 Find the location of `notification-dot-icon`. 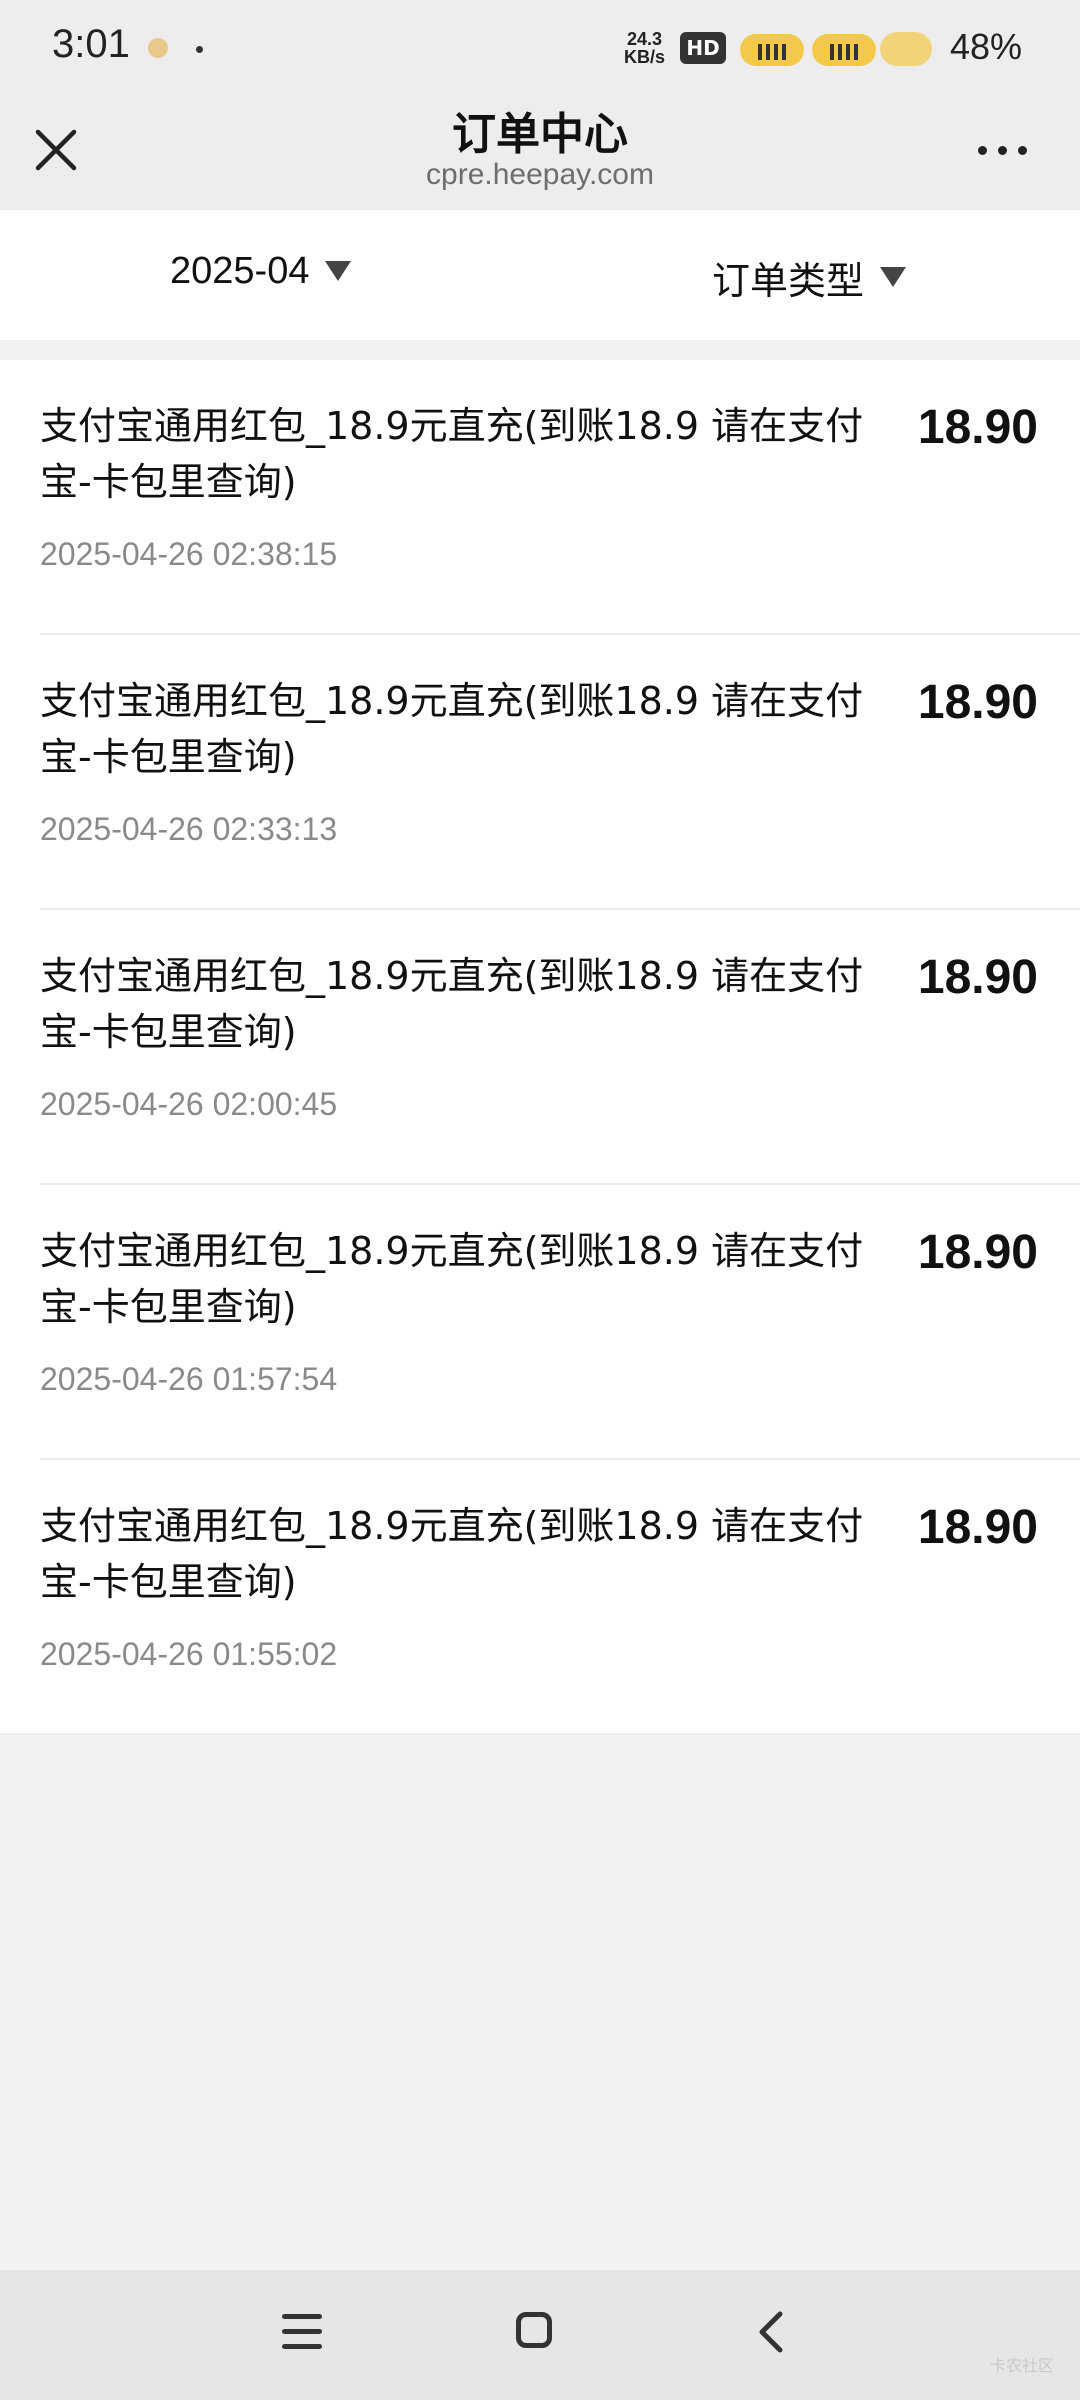

notification-dot-icon is located at coordinates (199, 49).